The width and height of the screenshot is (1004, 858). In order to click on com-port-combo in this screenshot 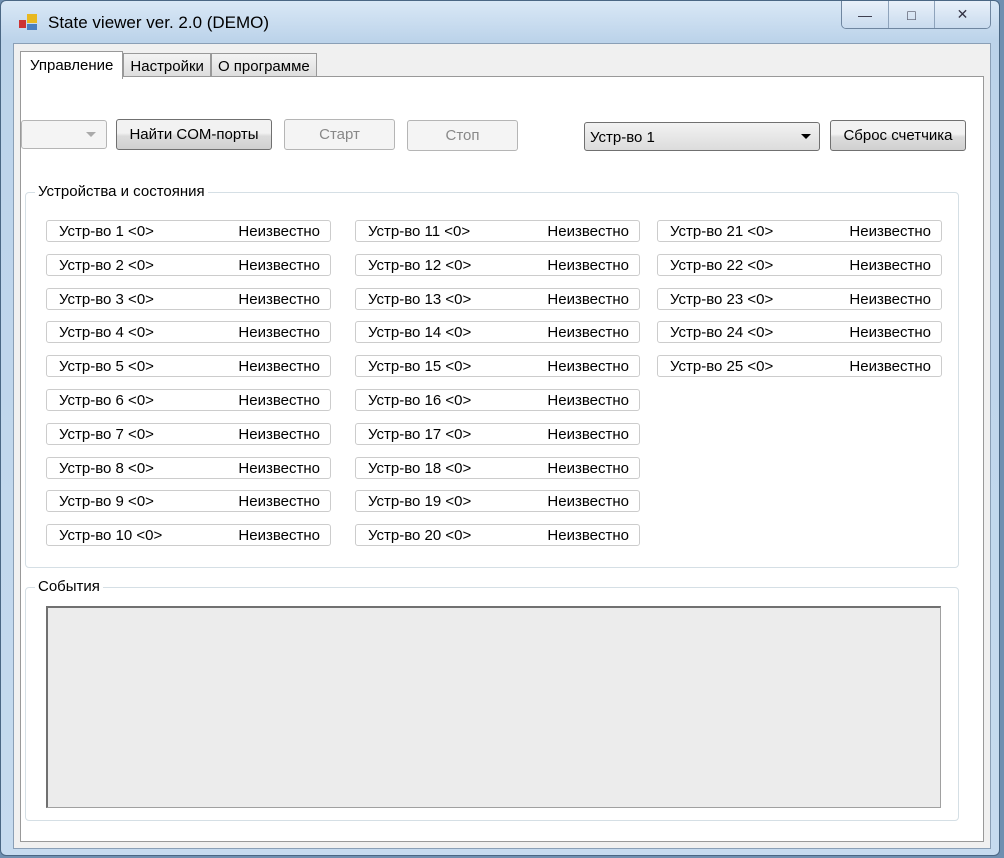, I will do `click(64, 134)`.